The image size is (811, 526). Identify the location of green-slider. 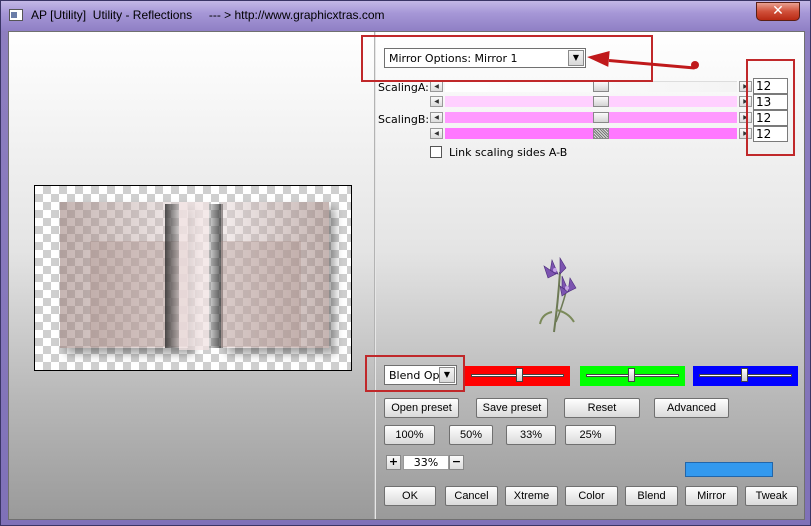
(632, 376).